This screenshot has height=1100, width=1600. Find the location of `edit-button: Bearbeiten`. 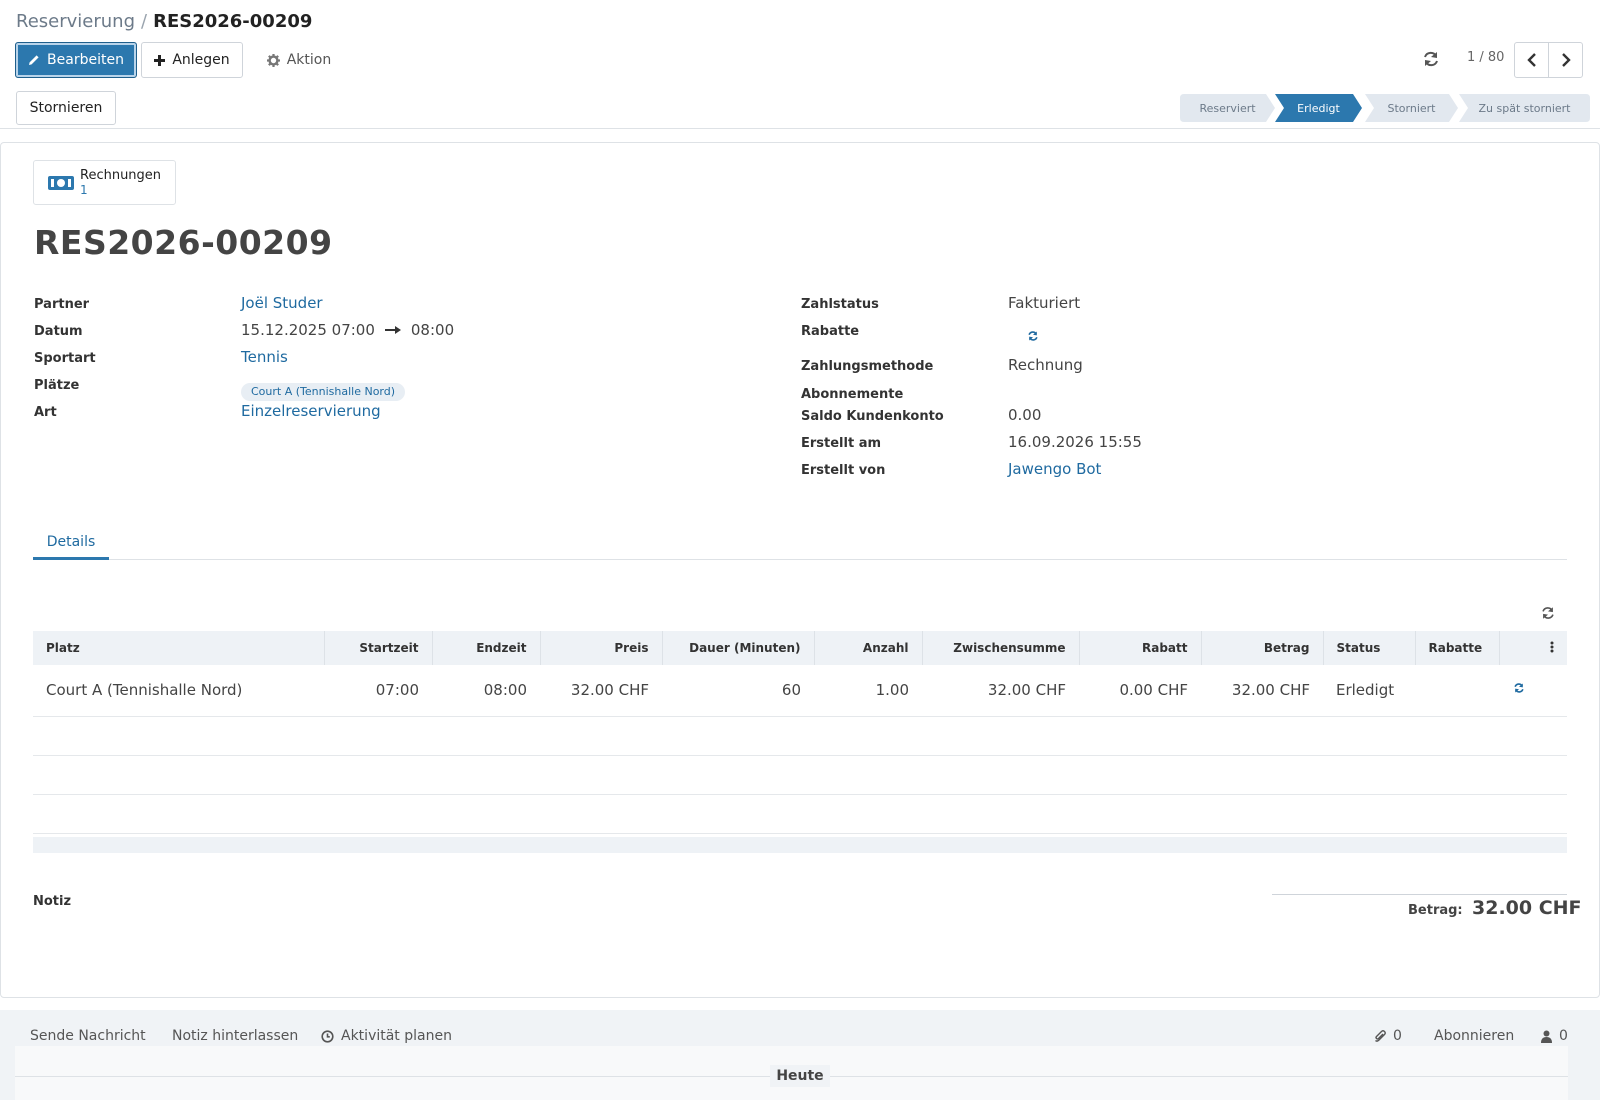

edit-button: Bearbeiten is located at coordinates (76, 60).